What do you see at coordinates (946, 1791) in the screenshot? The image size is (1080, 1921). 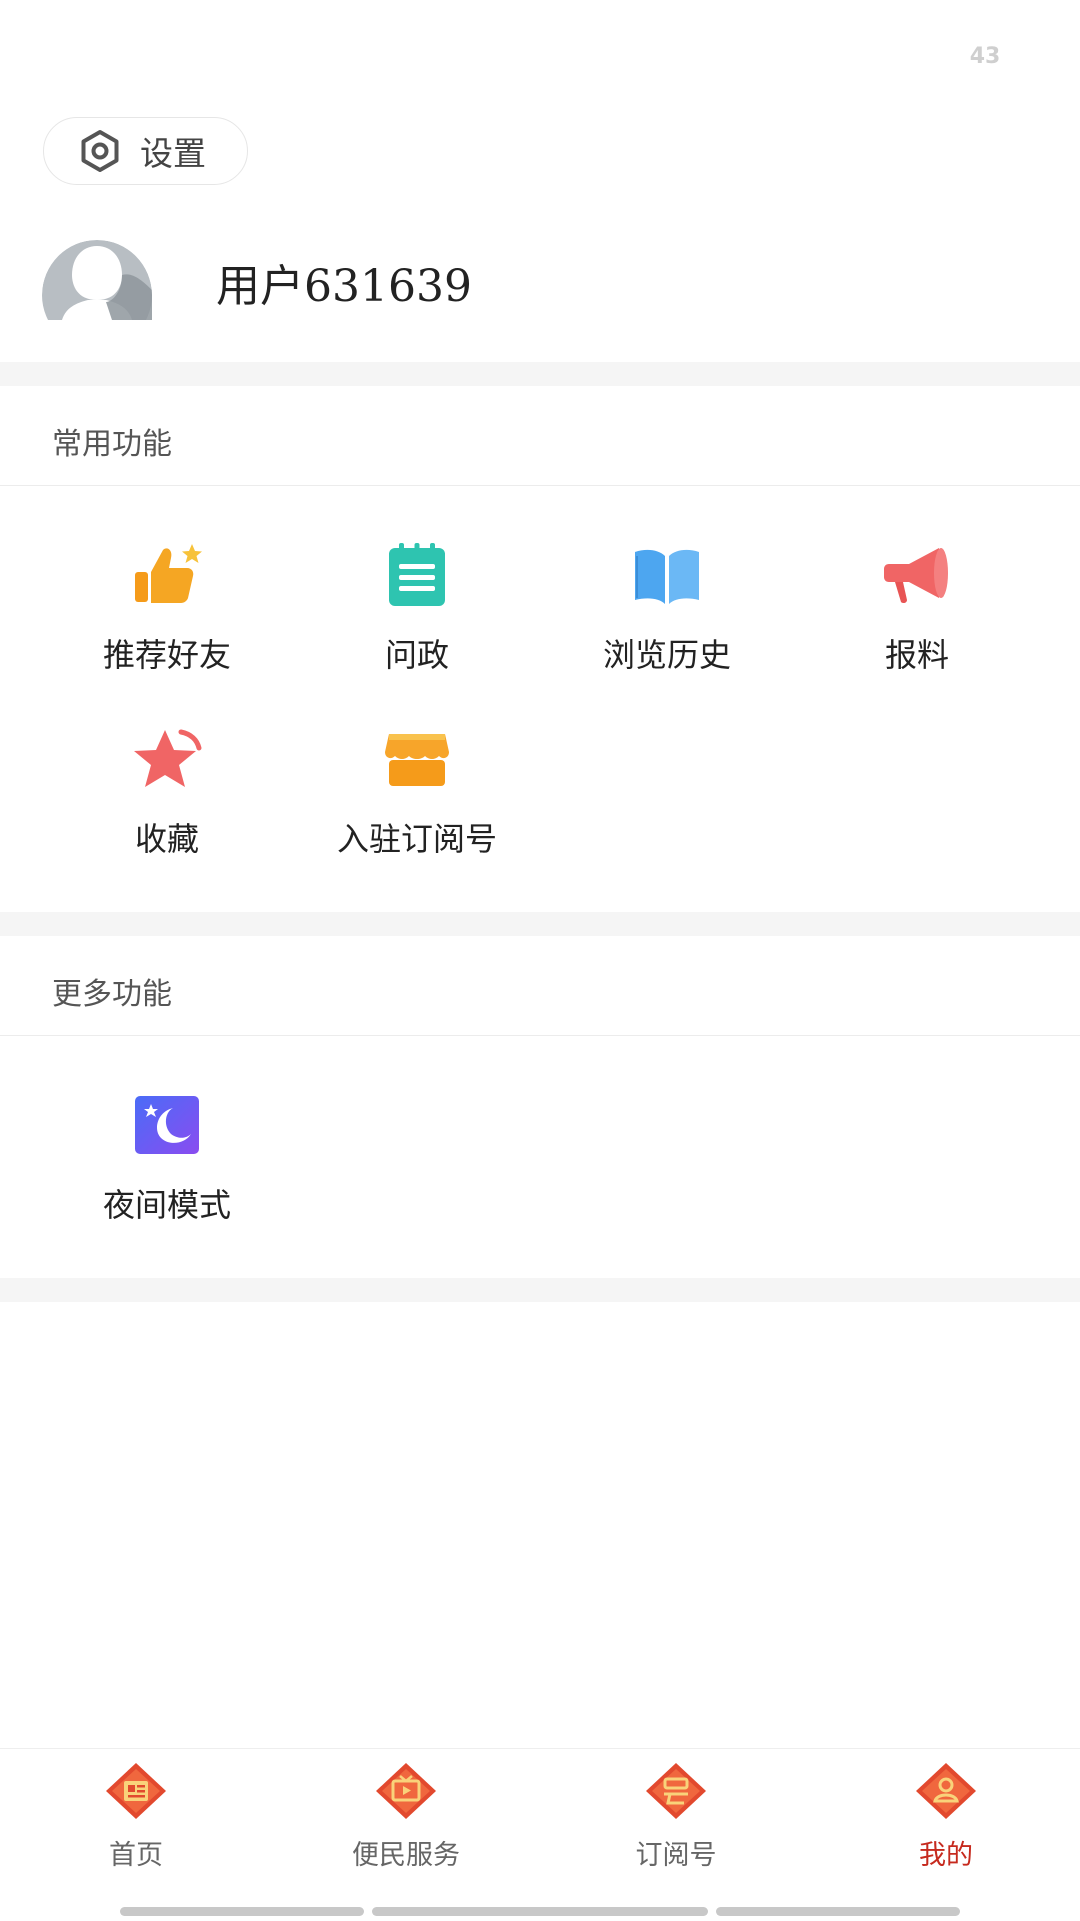 I see `user-icon` at bounding box center [946, 1791].